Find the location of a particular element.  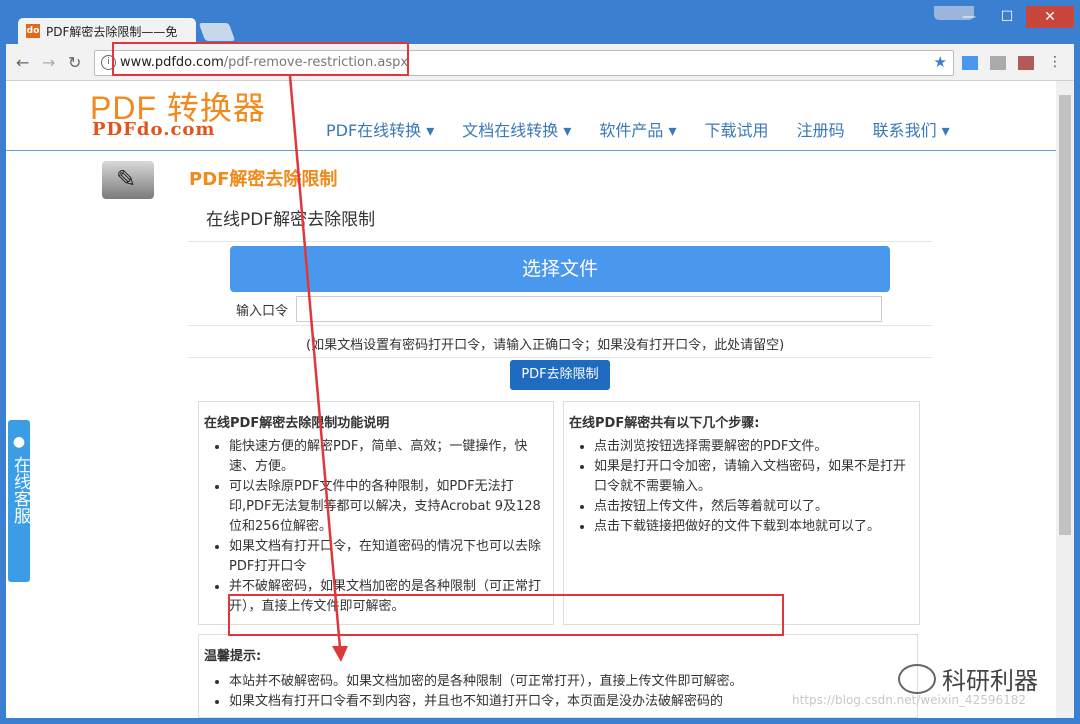

annotation-arrow is located at coordinates (318, 368).